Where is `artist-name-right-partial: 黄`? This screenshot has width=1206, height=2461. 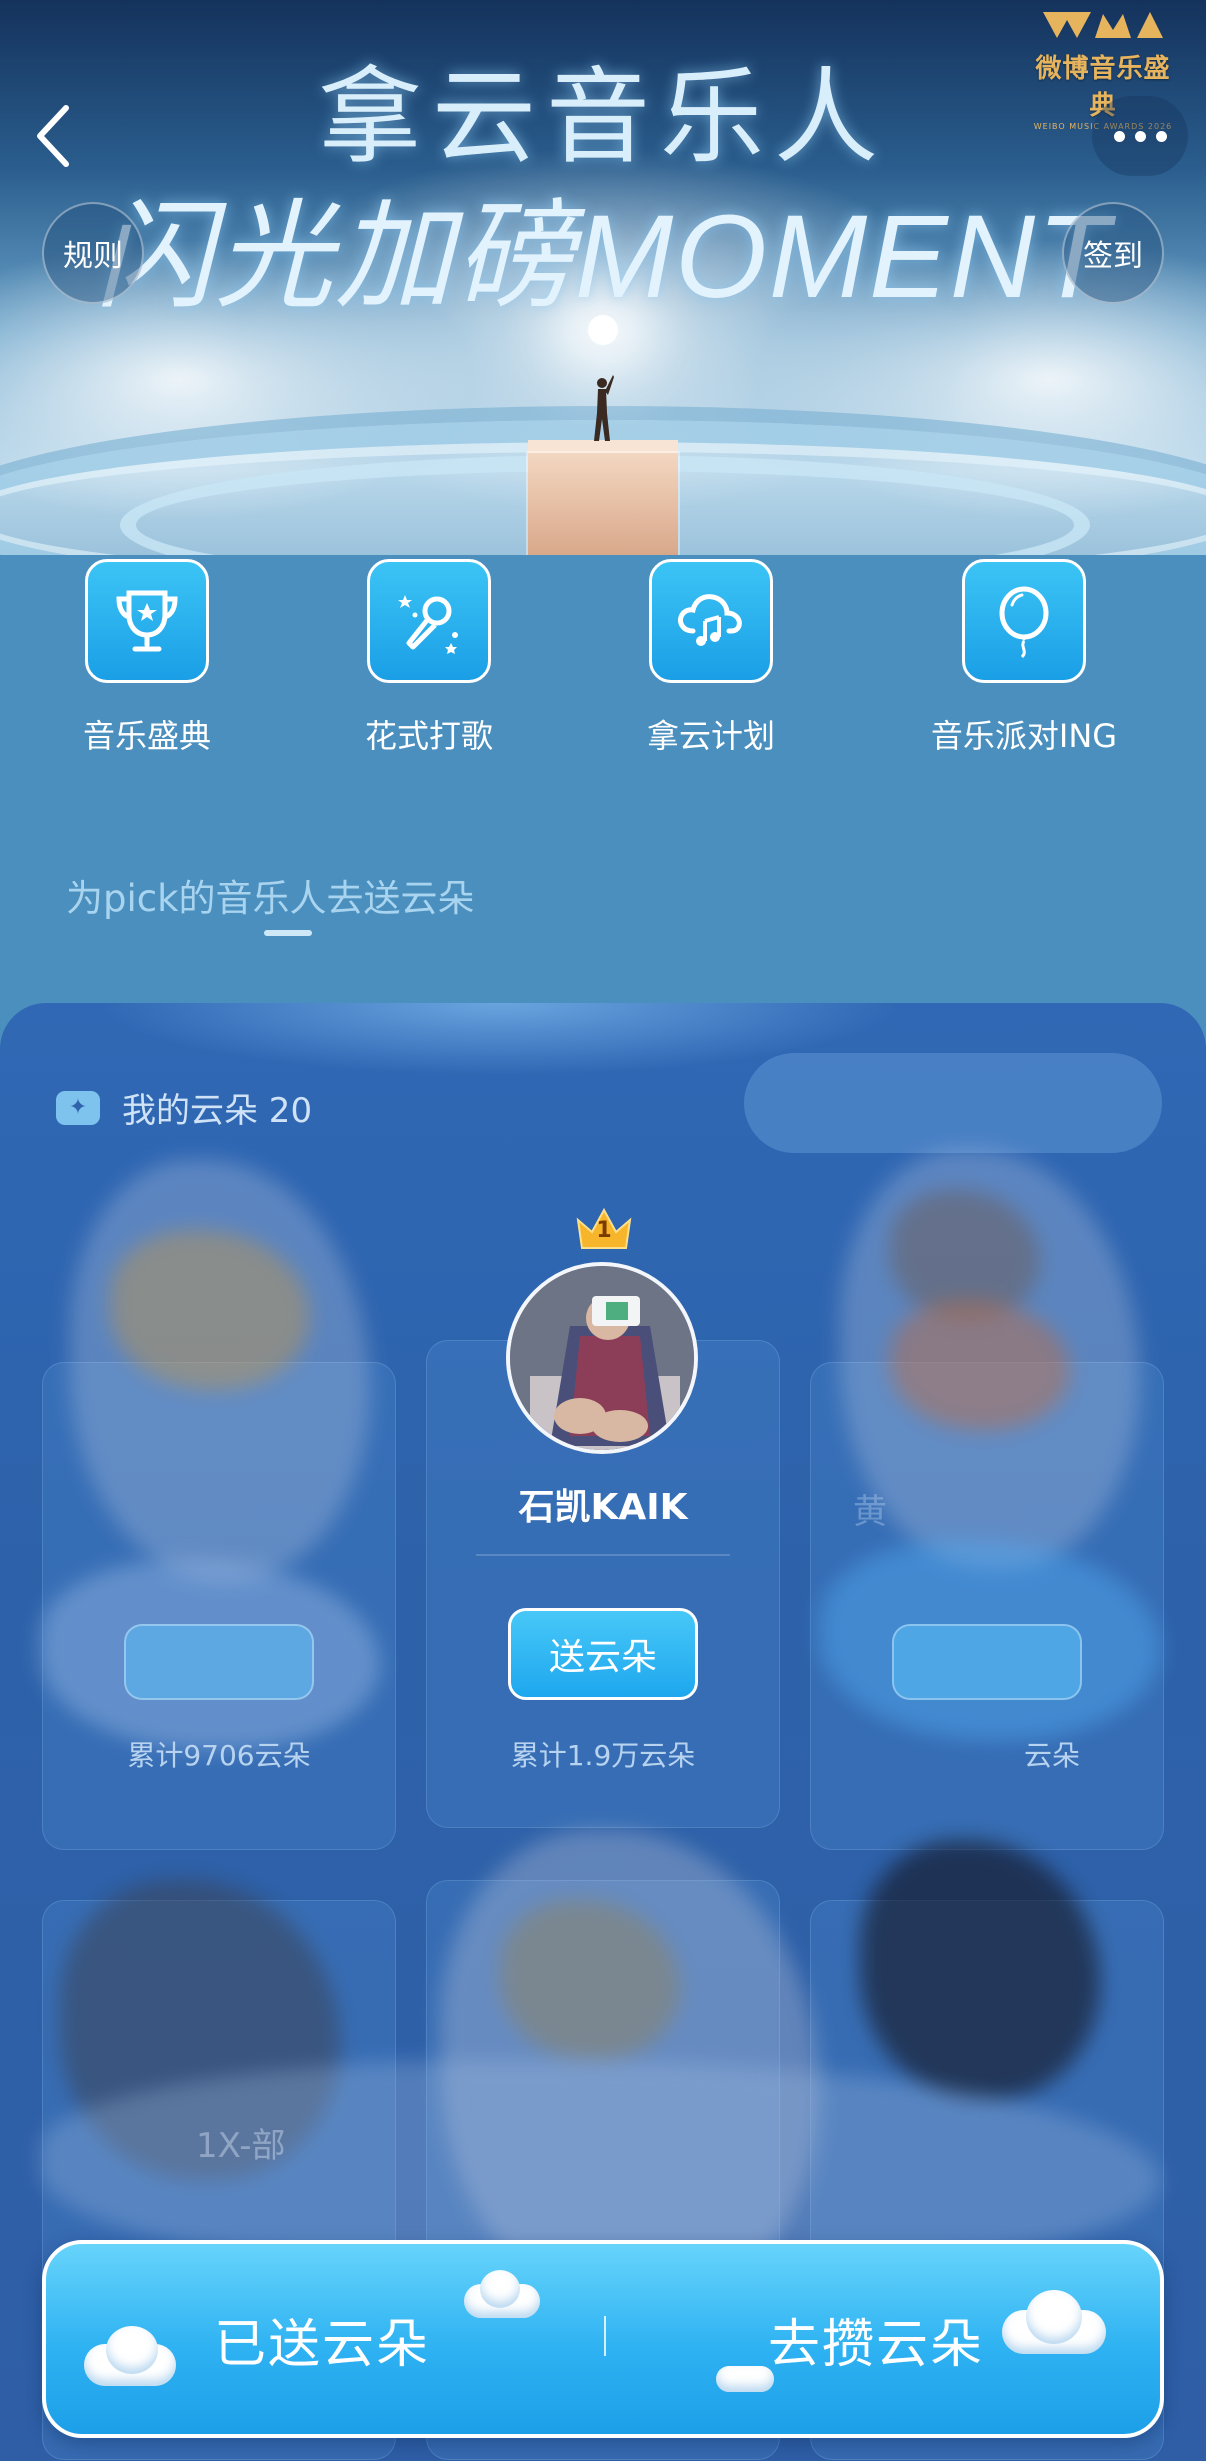
artist-name-right-partial: 黄 is located at coordinates (870, 1512).